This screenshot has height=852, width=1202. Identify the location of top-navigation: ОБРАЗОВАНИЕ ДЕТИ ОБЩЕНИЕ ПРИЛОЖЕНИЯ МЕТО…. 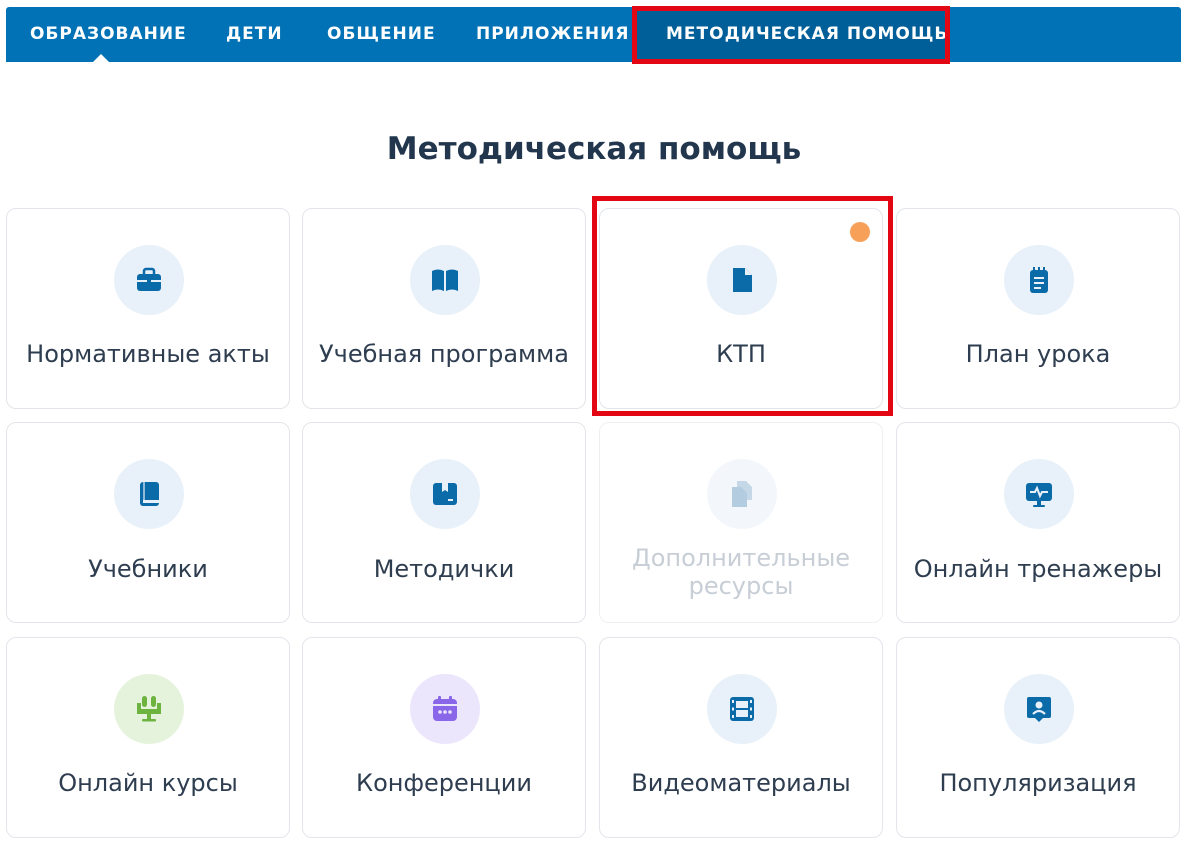
(593, 35).